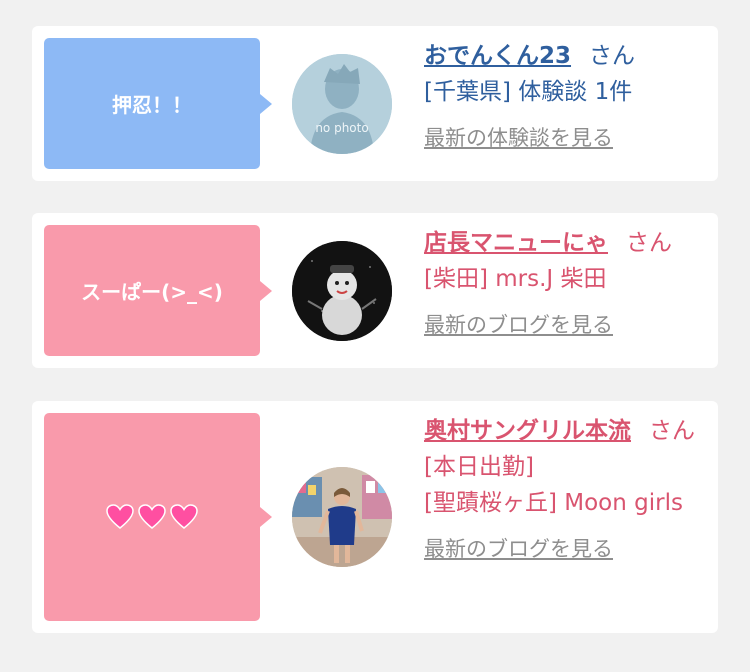 The width and height of the screenshot is (750, 672). I want to click on member-name-link: 店長マニューにゃ, so click(516, 243).